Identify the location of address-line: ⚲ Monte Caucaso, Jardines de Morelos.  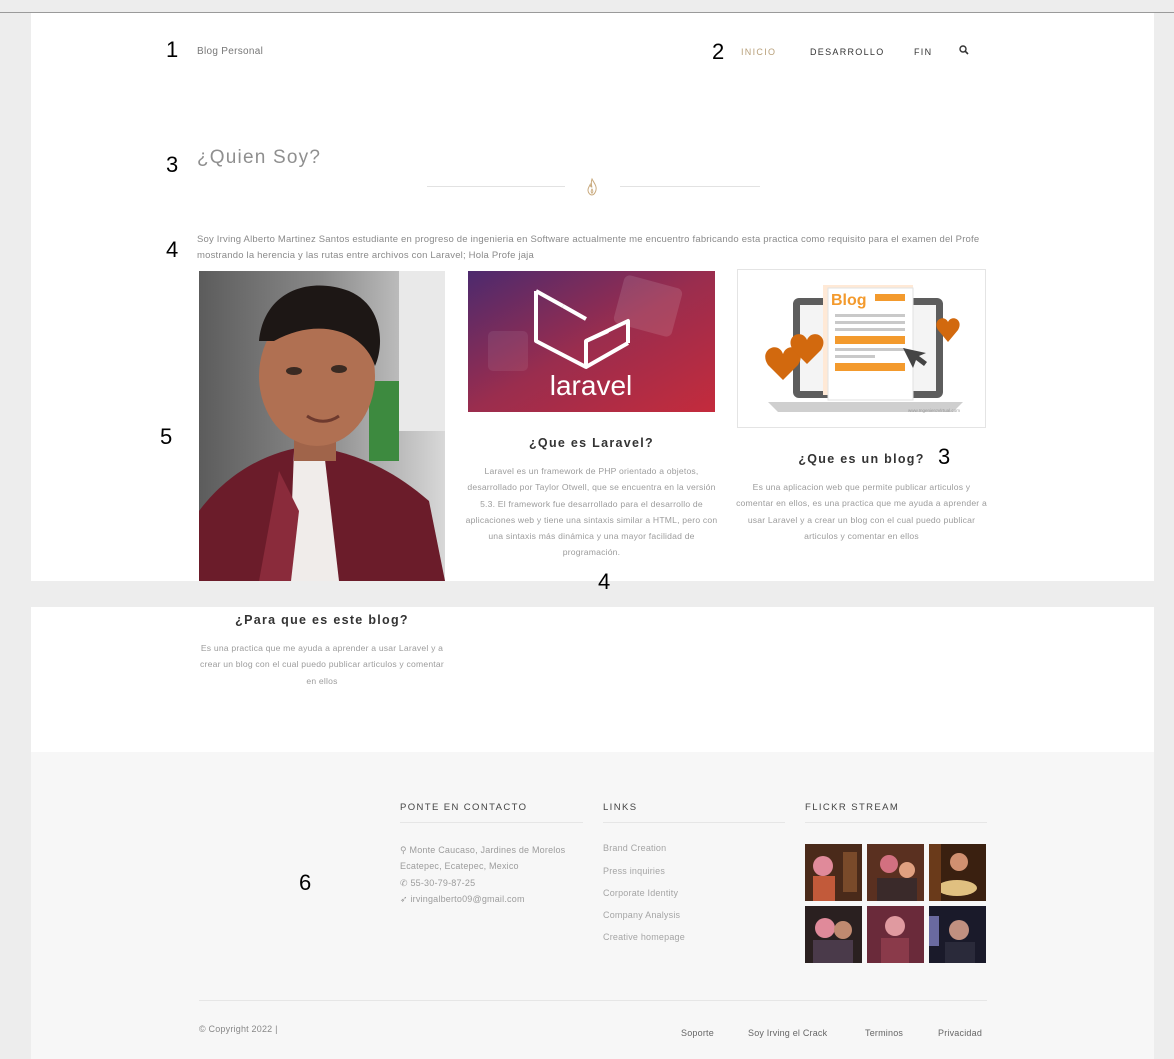
(482, 850).